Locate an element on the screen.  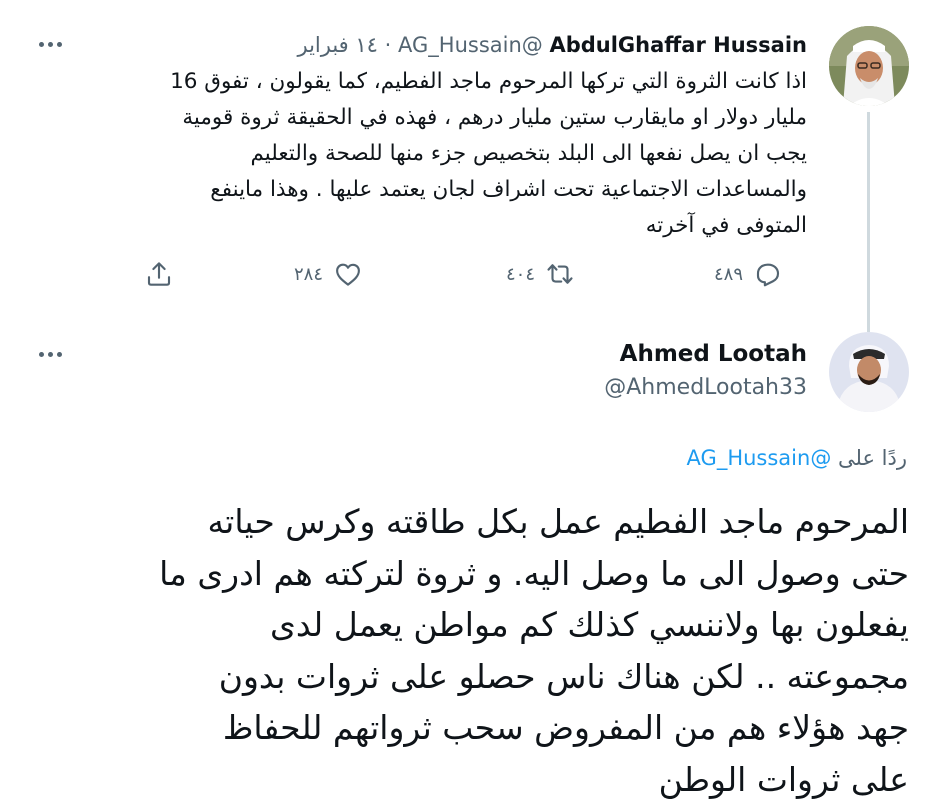
like-button: ٢٨٤ is located at coordinates (328, 274).